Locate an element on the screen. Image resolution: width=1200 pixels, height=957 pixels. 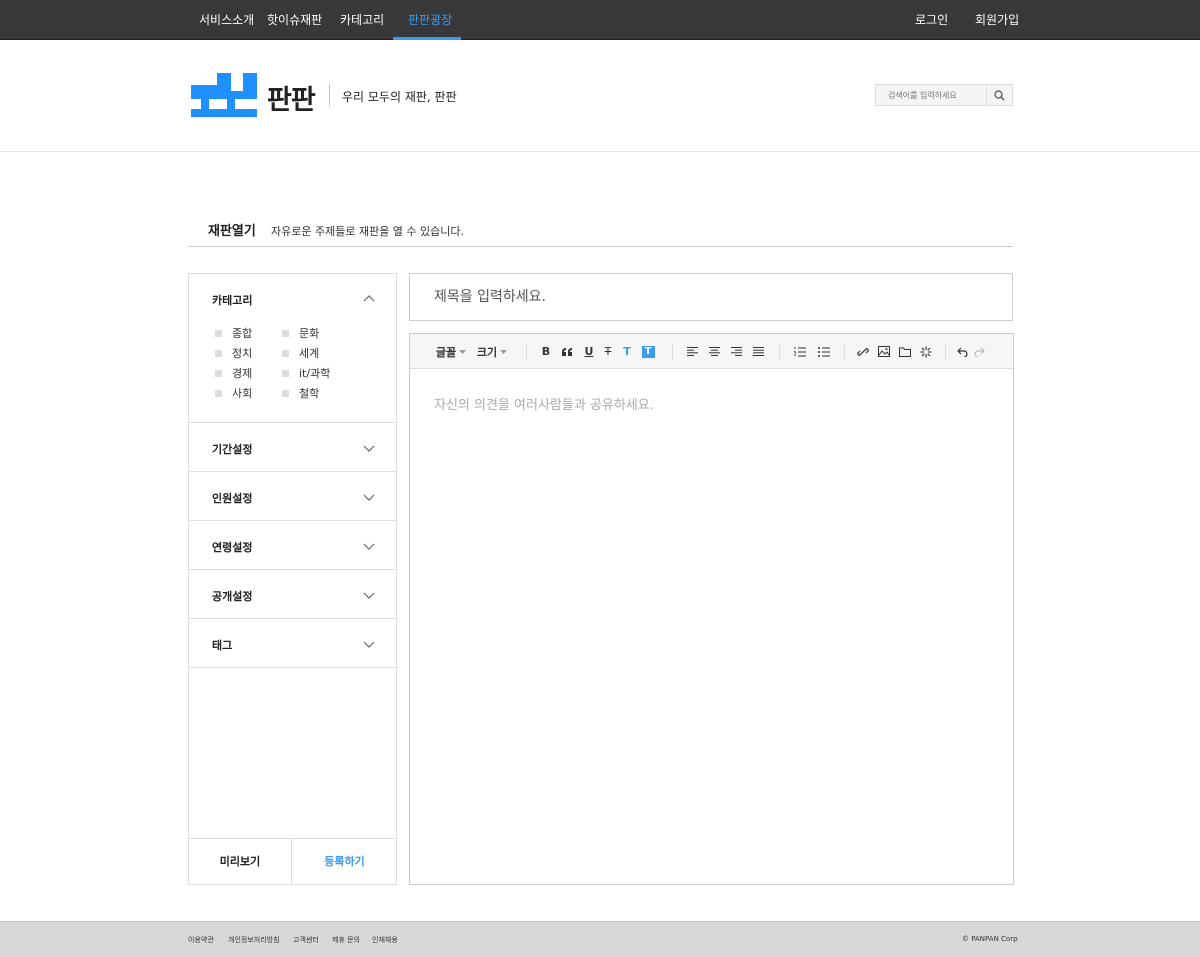
member-setting-label: 인원설정 is located at coordinates (232, 498).